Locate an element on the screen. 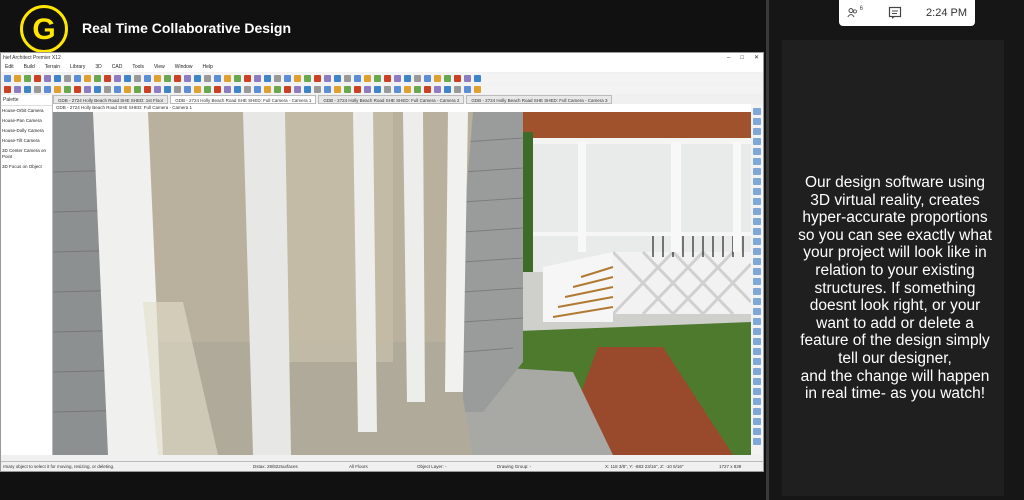  menu-help: Help is located at coordinates (208, 67).